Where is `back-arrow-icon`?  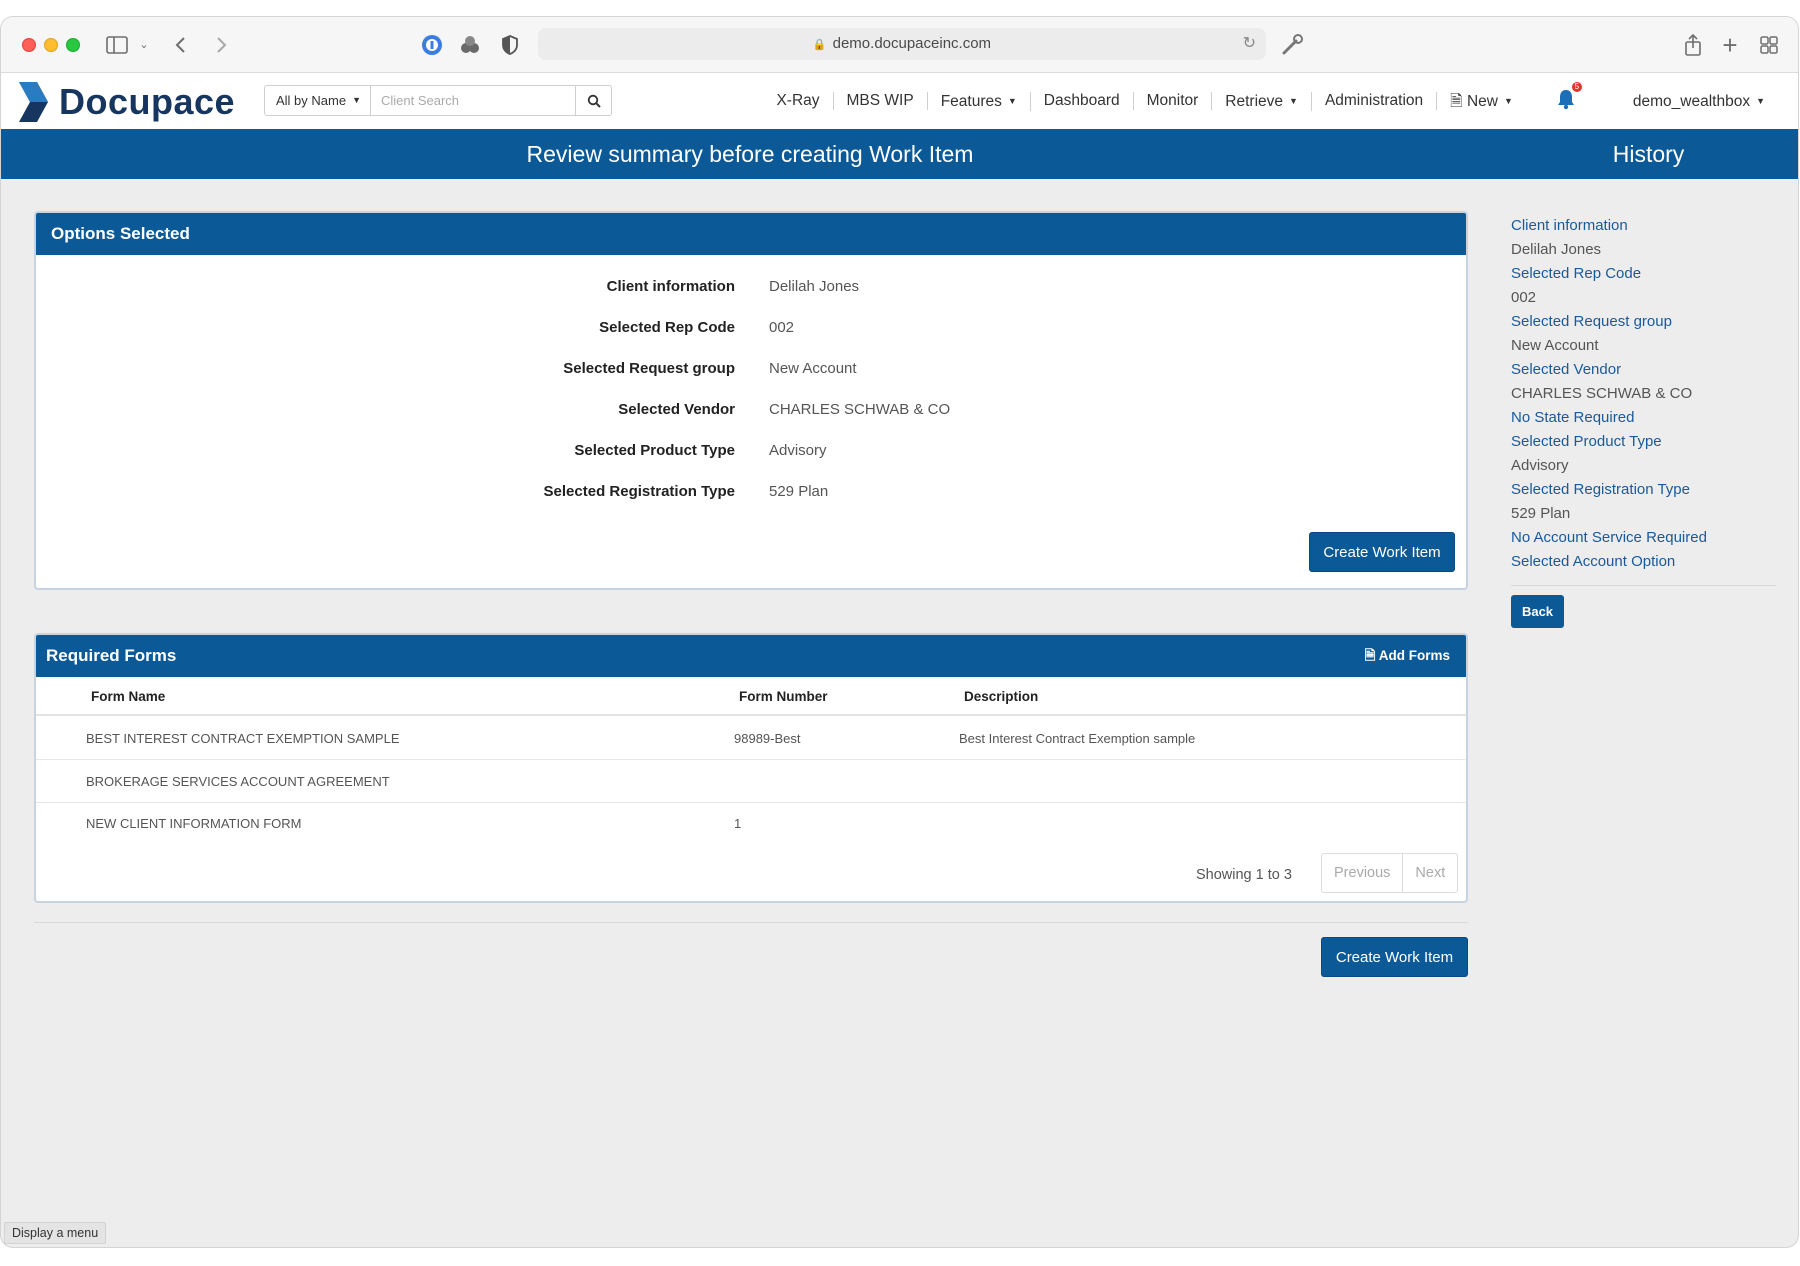 back-arrow-icon is located at coordinates (181, 45).